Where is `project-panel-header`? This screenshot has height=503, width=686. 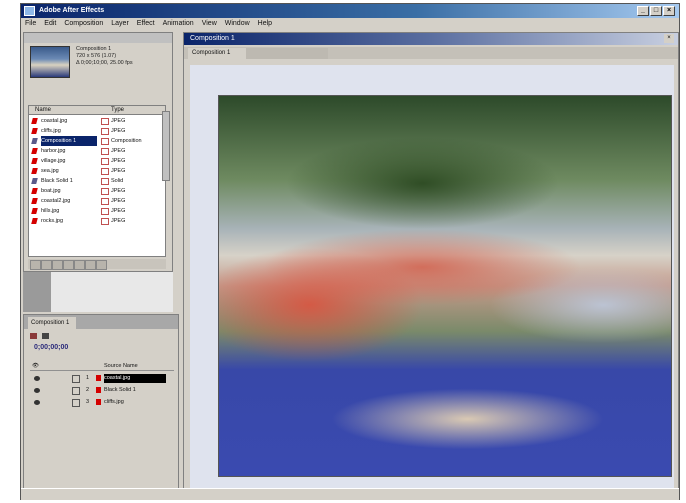 project-panel-header is located at coordinates (98, 38).